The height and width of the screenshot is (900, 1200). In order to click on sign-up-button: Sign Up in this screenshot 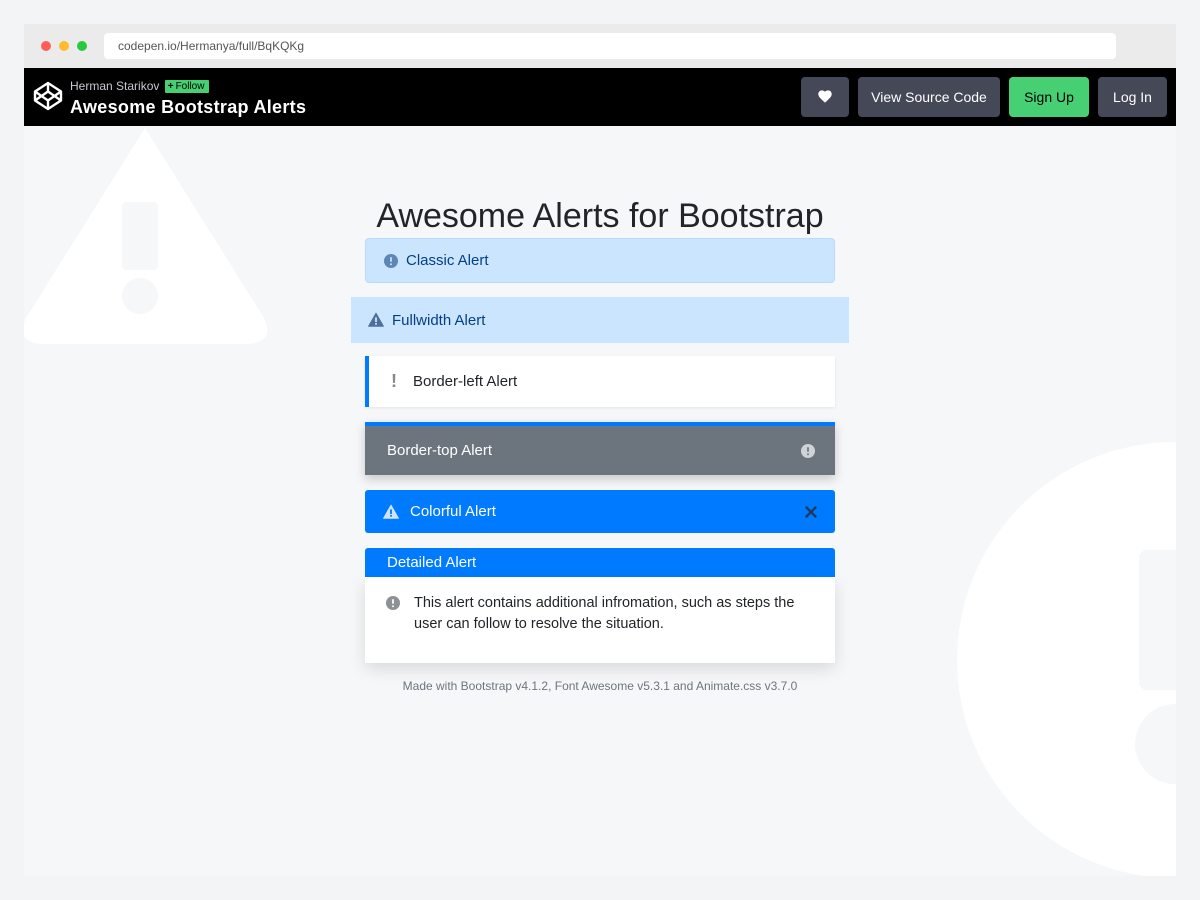, I will do `click(1049, 97)`.